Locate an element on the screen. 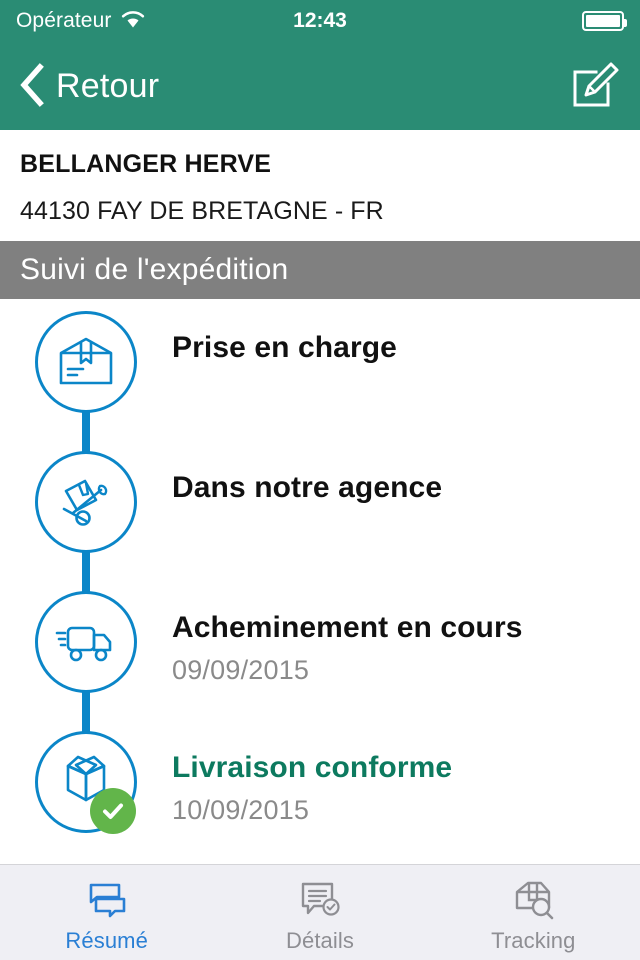  tab-bar: Résumé Détails Tracking is located at coordinates (320, 912).